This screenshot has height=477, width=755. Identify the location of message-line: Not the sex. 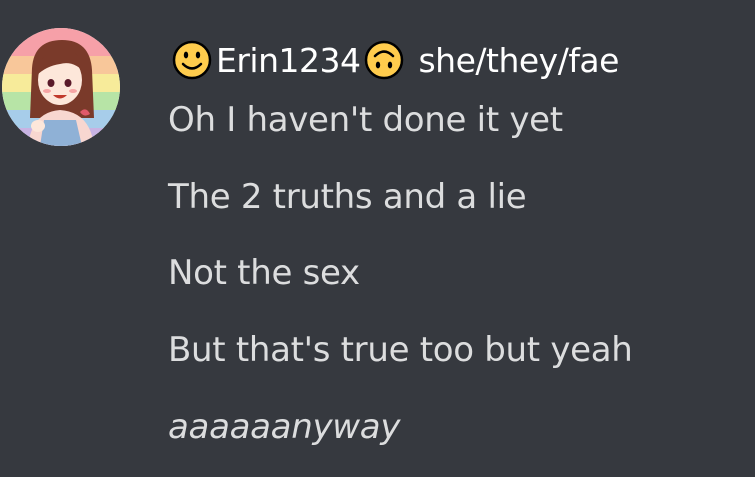
(264, 273).